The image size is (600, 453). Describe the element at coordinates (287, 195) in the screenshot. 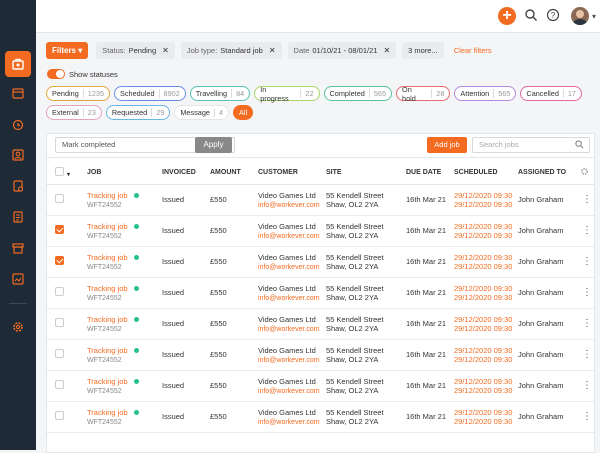

I see `customer-name: Video Games Ltd` at that location.